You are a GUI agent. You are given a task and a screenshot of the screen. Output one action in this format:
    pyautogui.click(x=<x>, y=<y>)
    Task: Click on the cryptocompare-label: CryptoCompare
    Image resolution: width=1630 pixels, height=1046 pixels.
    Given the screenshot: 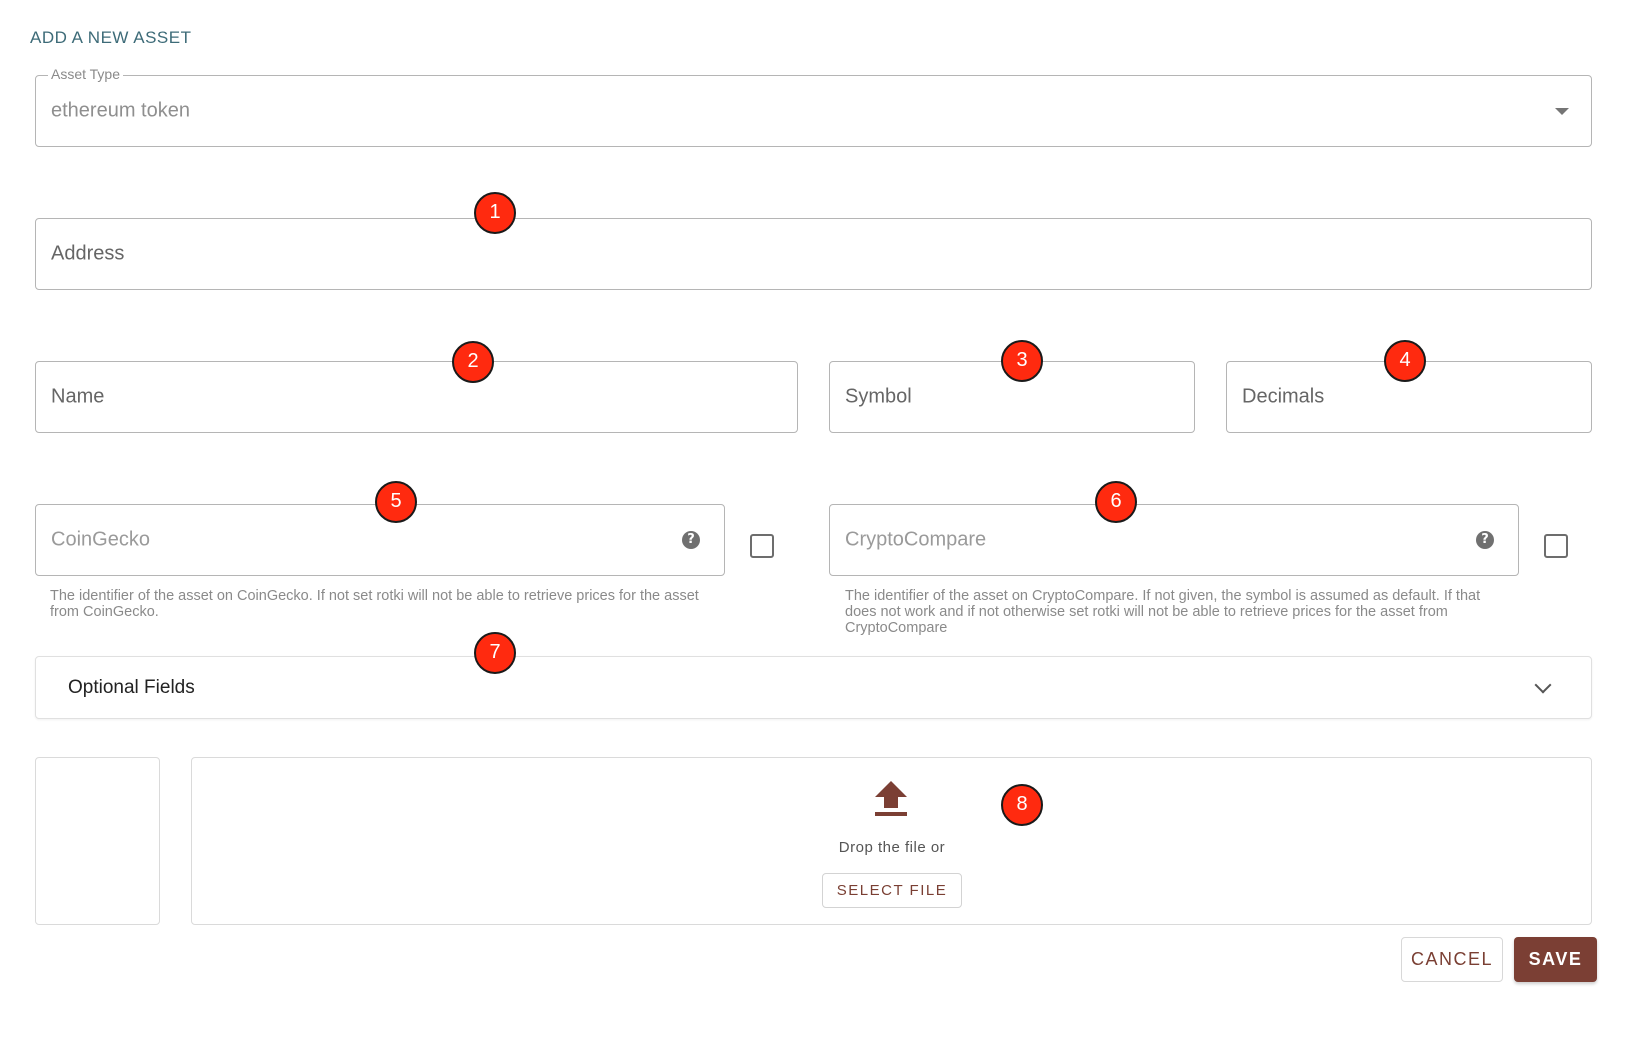 What is the action you would take?
    pyautogui.click(x=916, y=539)
    